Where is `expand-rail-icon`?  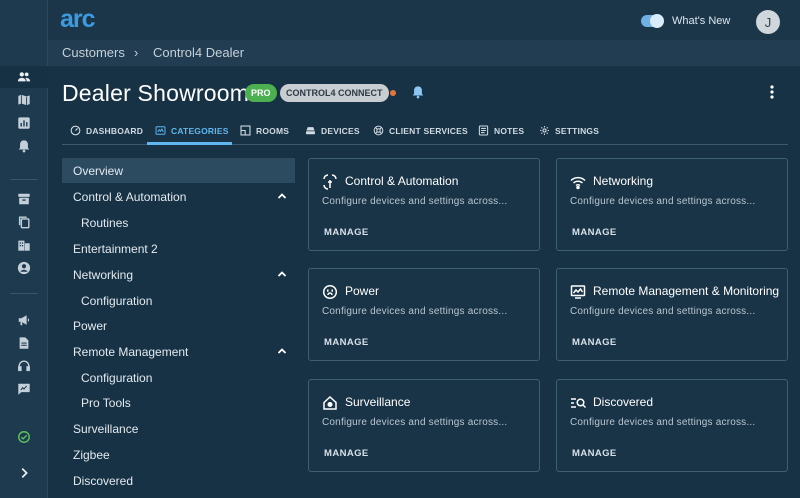 expand-rail-icon is located at coordinates (24, 473).